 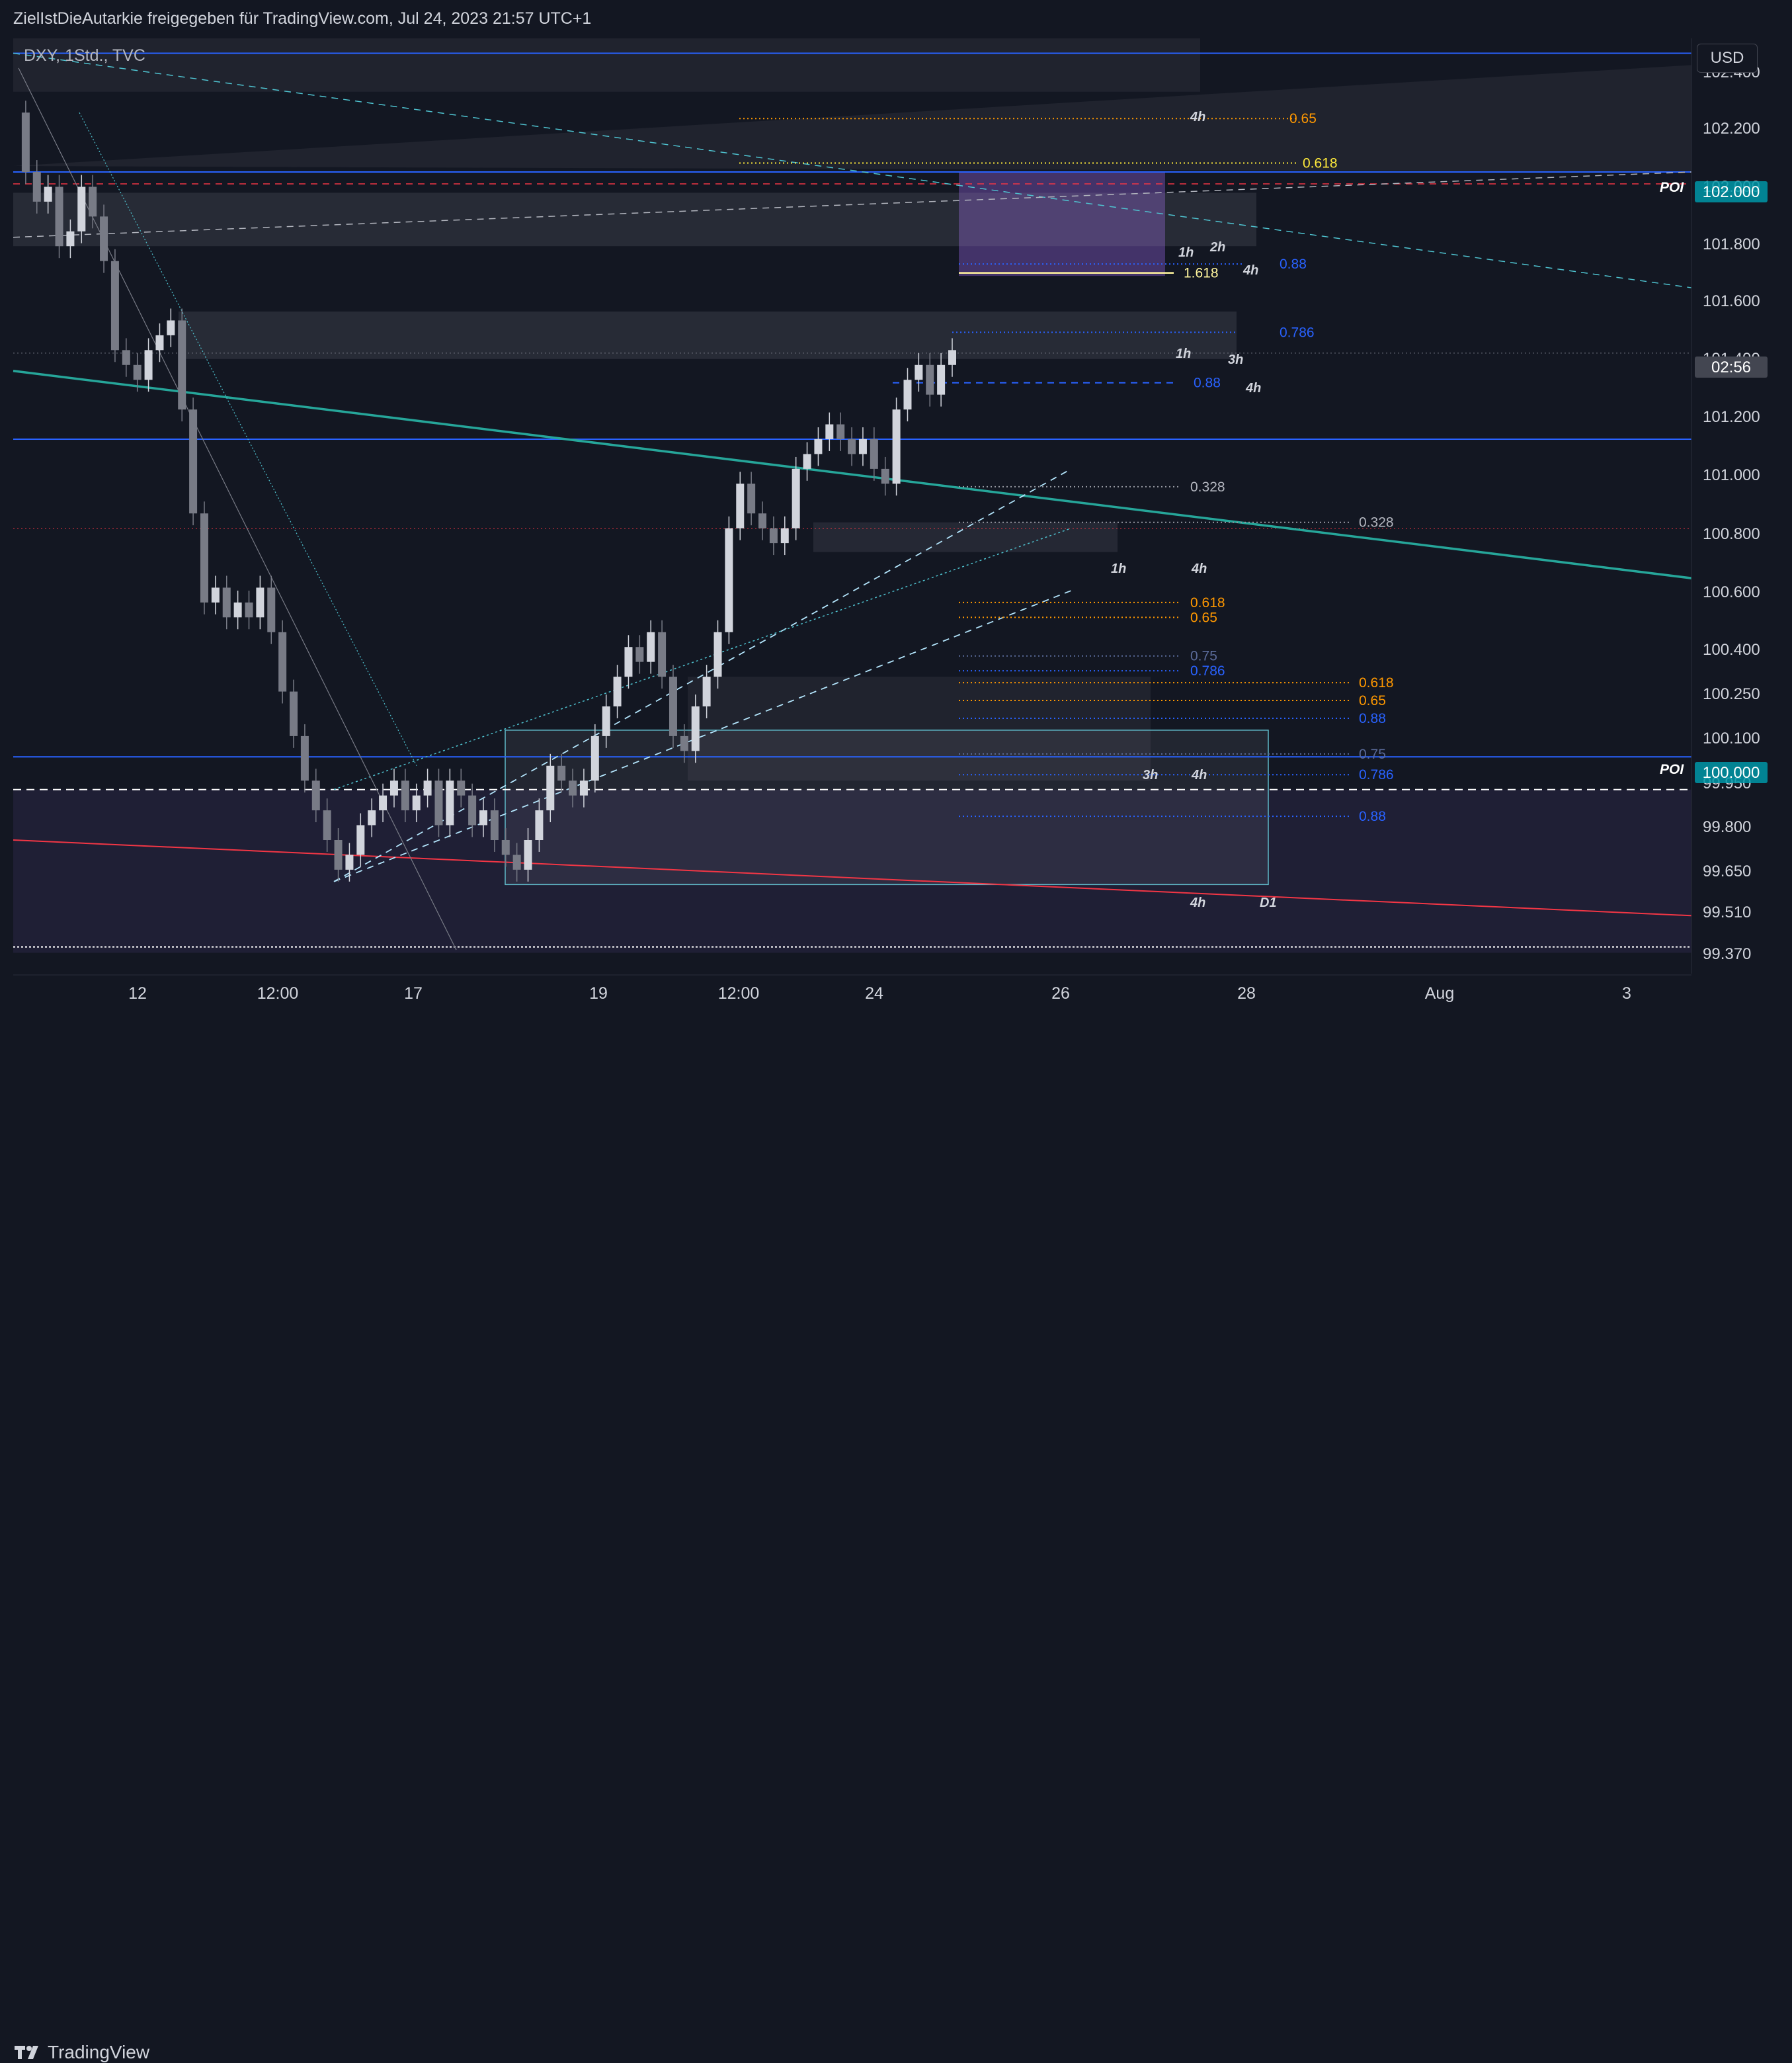 I want to click on symbol-label: DXY, 1Std., TVC, so click(x=85, y=56).